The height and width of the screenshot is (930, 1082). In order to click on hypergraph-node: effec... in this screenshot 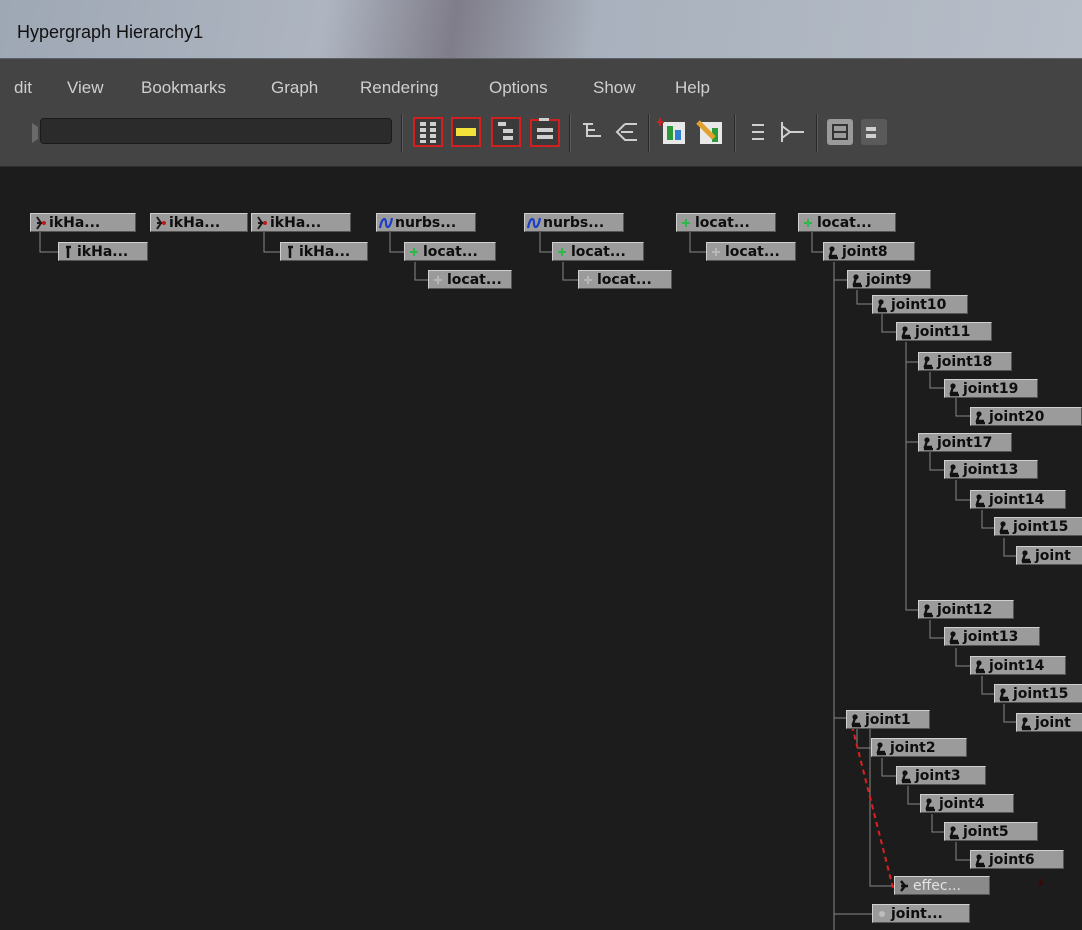, I will do `click(942, 885)`.